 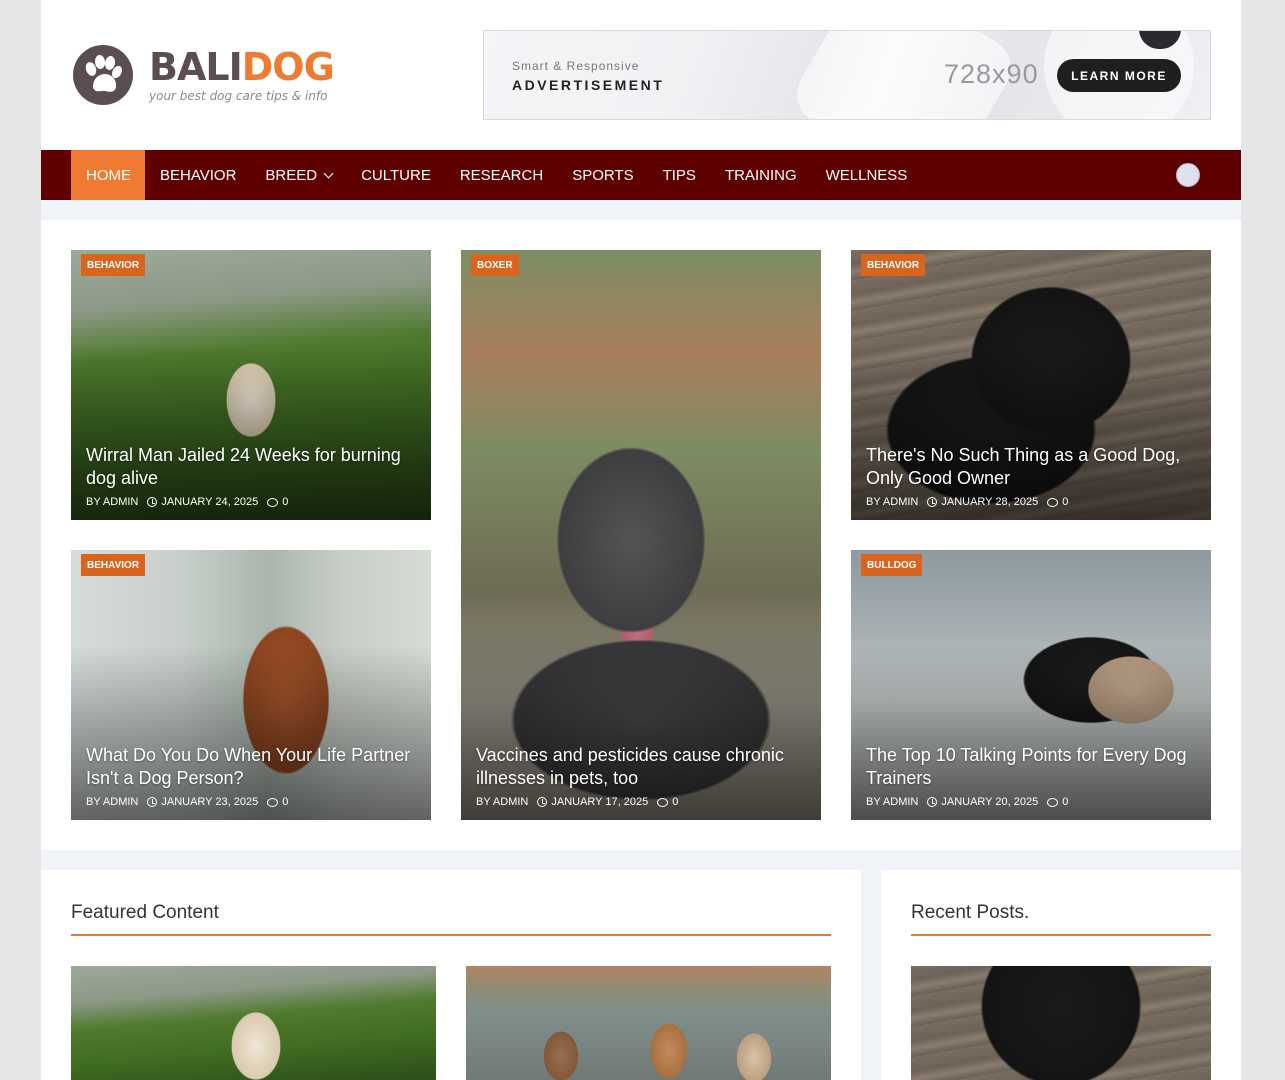 What do you see at coordinates (395, 175) in the screenshot?
I see `nav-item-culture: CULTURE` at bounding box center [395, 175].